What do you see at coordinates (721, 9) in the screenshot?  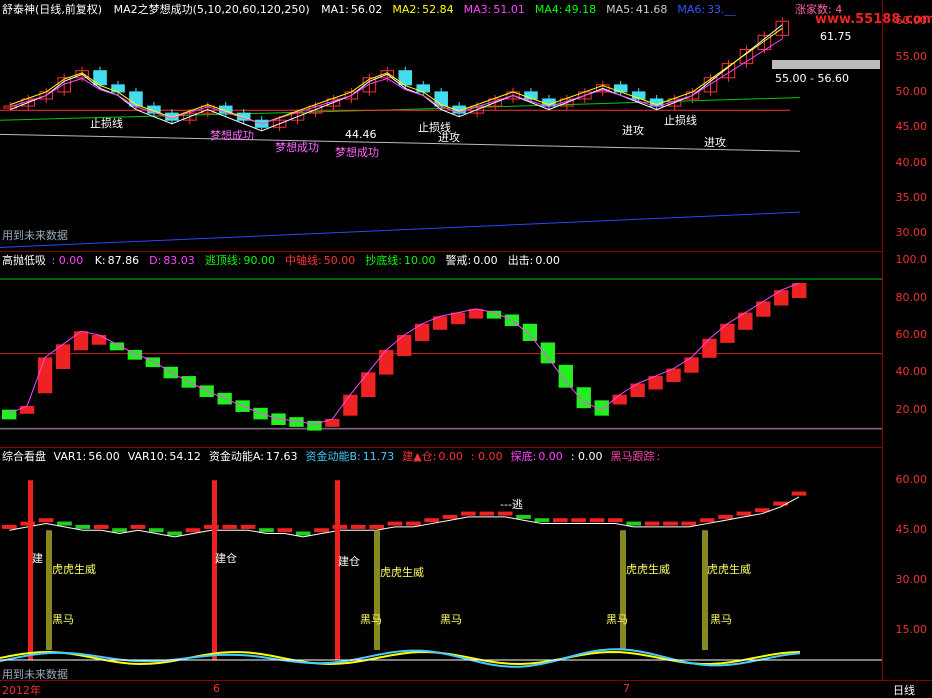 I see `ma-value-6: 33.__` at bounding box center [721, 9].